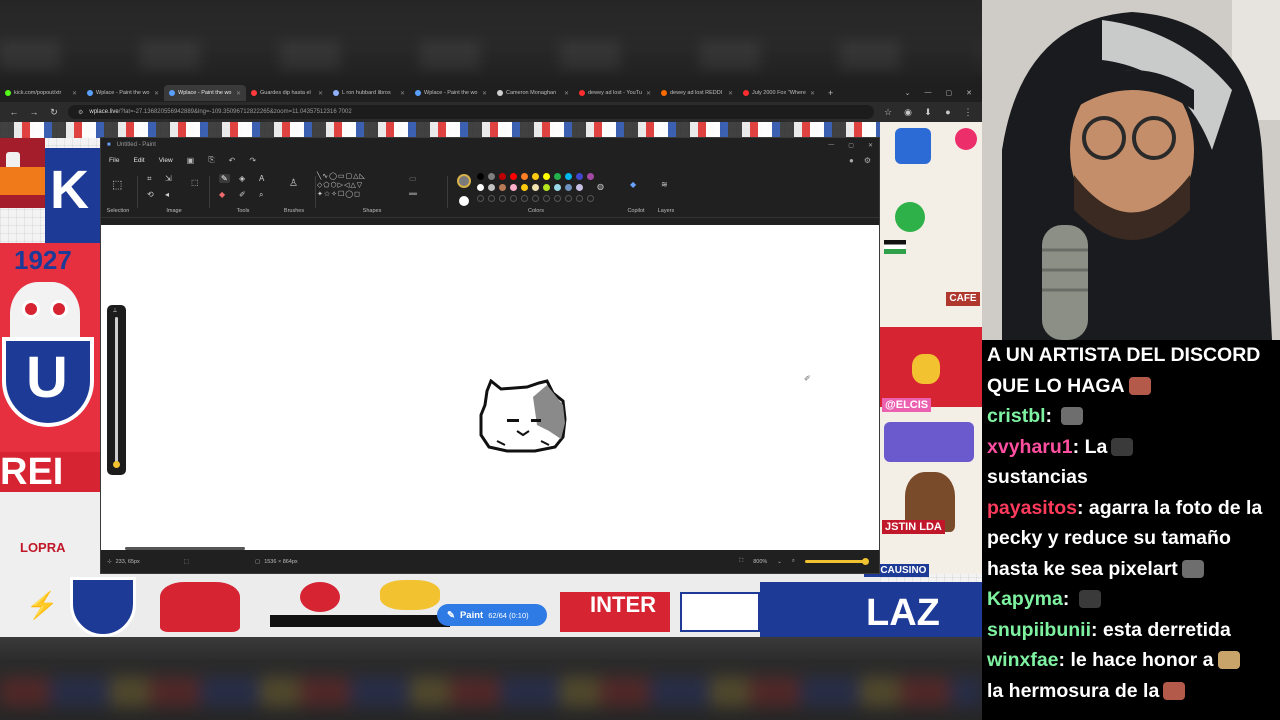  Describe the element at coordinates (191, 160) in the screenshot. I see `save-icon: ▣` at that location.